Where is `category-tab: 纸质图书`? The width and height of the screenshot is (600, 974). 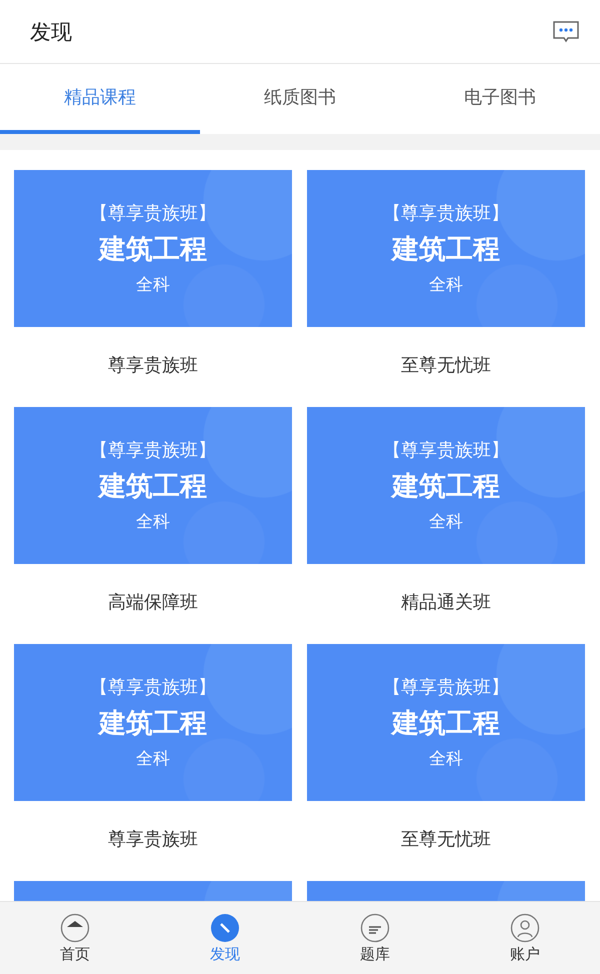 category-tab: 纸质图书 is located at coordinates (300, 99).